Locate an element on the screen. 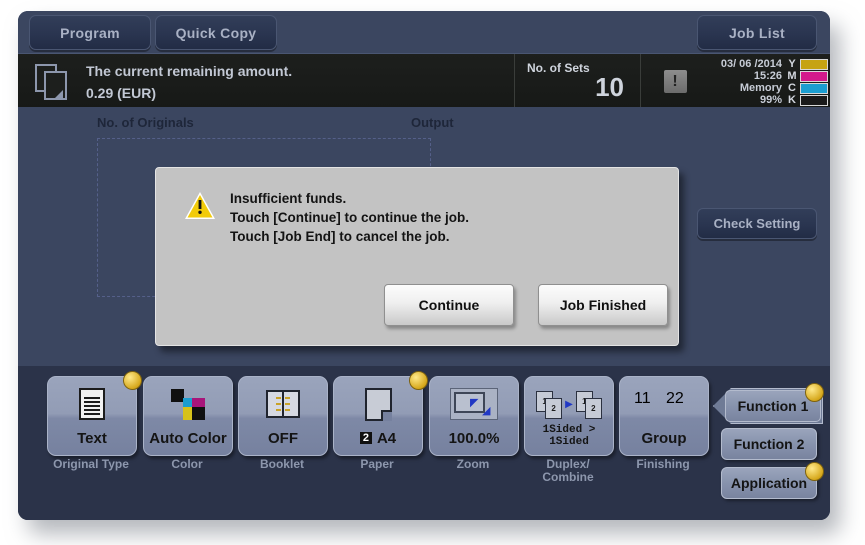 Image resolution: width=865 pixels, height=545 pixels. status-title: The current remaining amount. is located at coordinates (189, 71).